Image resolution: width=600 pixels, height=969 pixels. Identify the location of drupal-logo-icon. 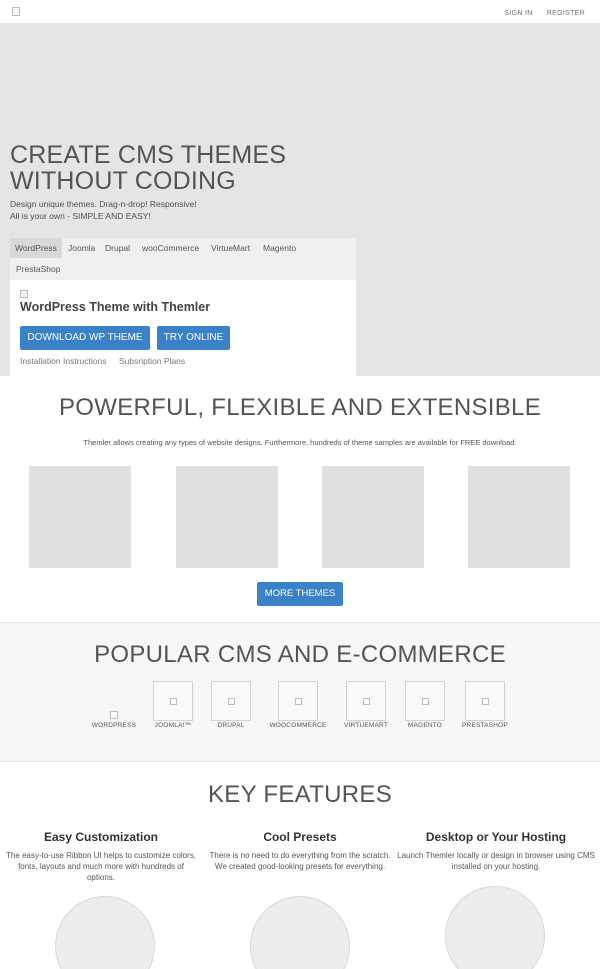
(231, 701).